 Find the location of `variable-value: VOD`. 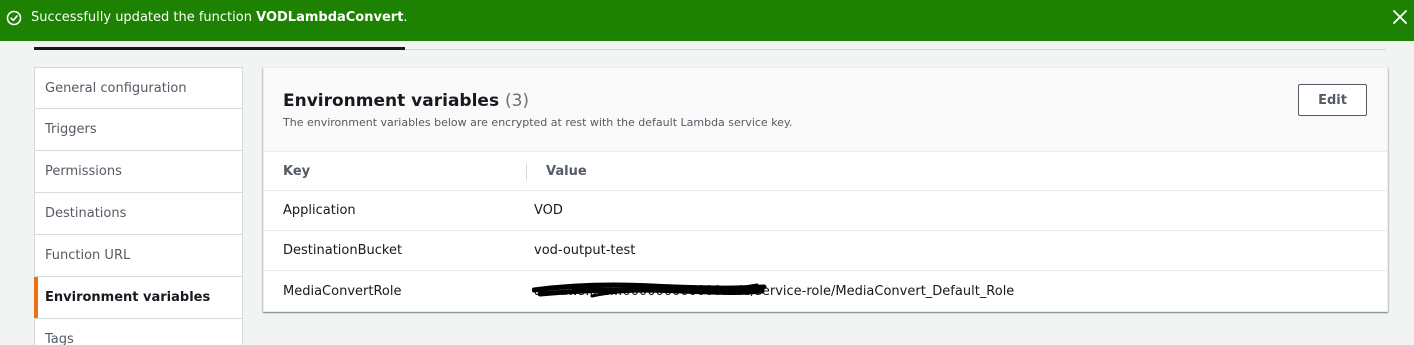

variable-value: VOD is located at coordinates (548, 210).